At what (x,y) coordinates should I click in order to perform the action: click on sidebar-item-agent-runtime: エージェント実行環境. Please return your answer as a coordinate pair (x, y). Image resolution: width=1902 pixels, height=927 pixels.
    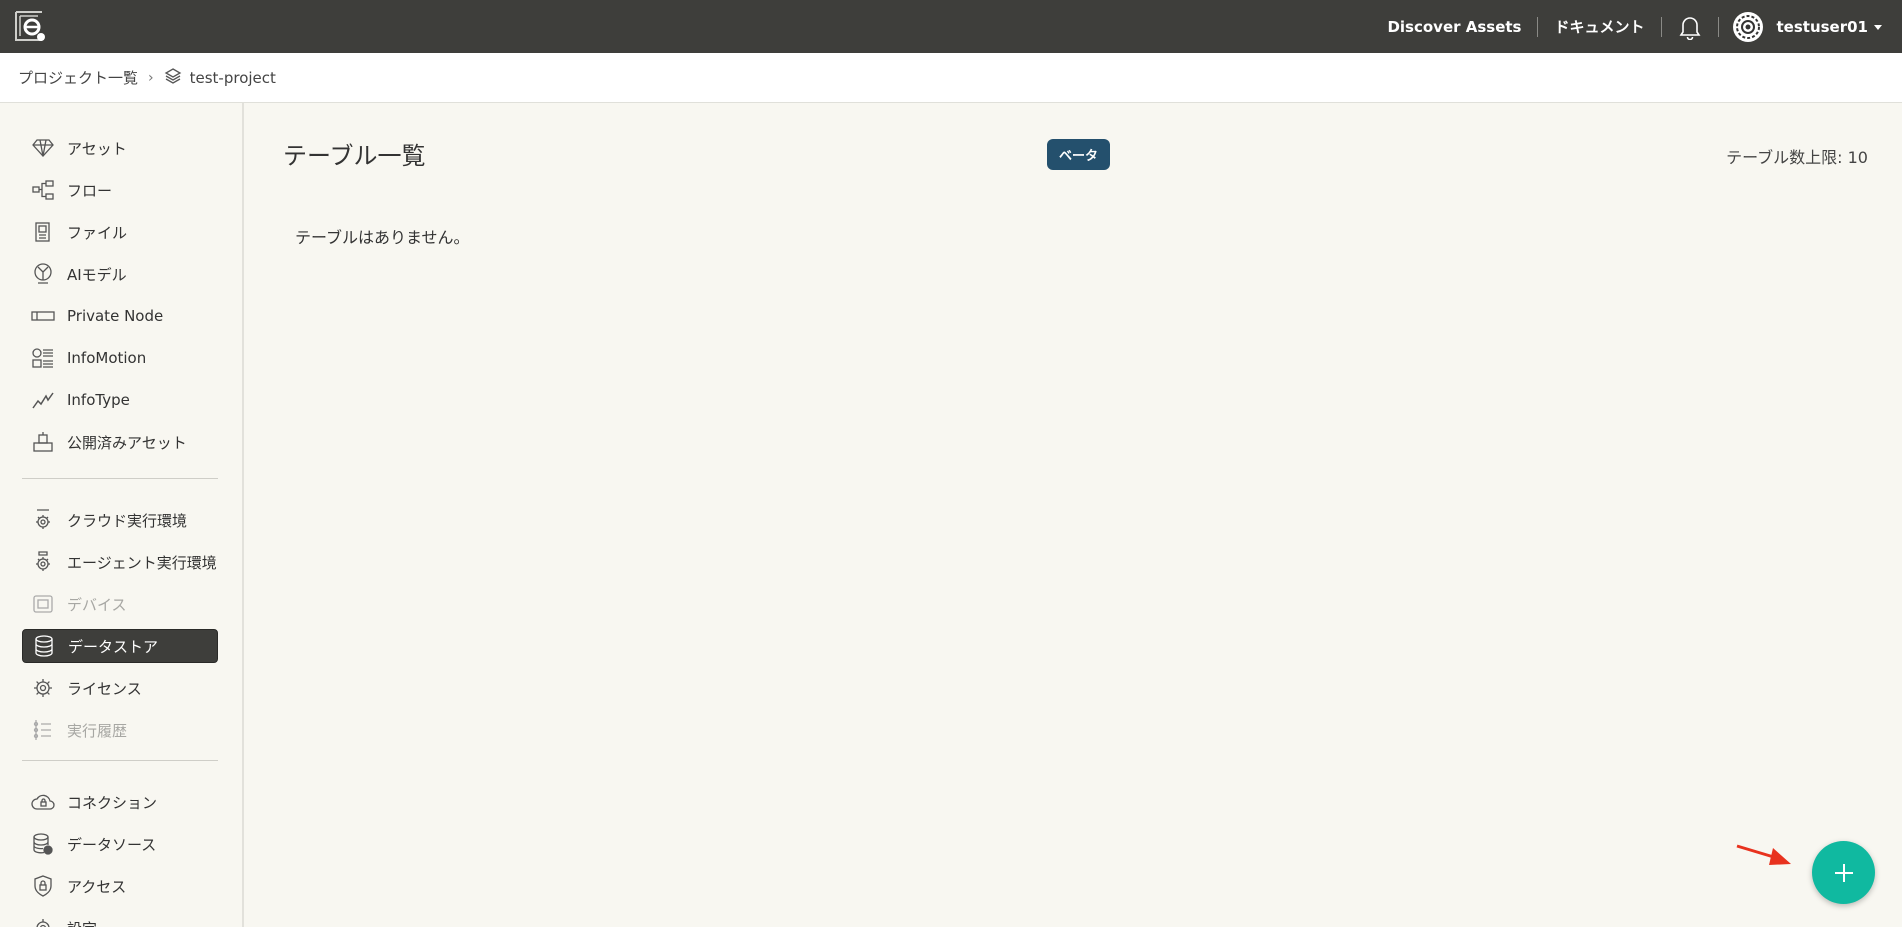
    Looking at the image, I should click on (120, 562).